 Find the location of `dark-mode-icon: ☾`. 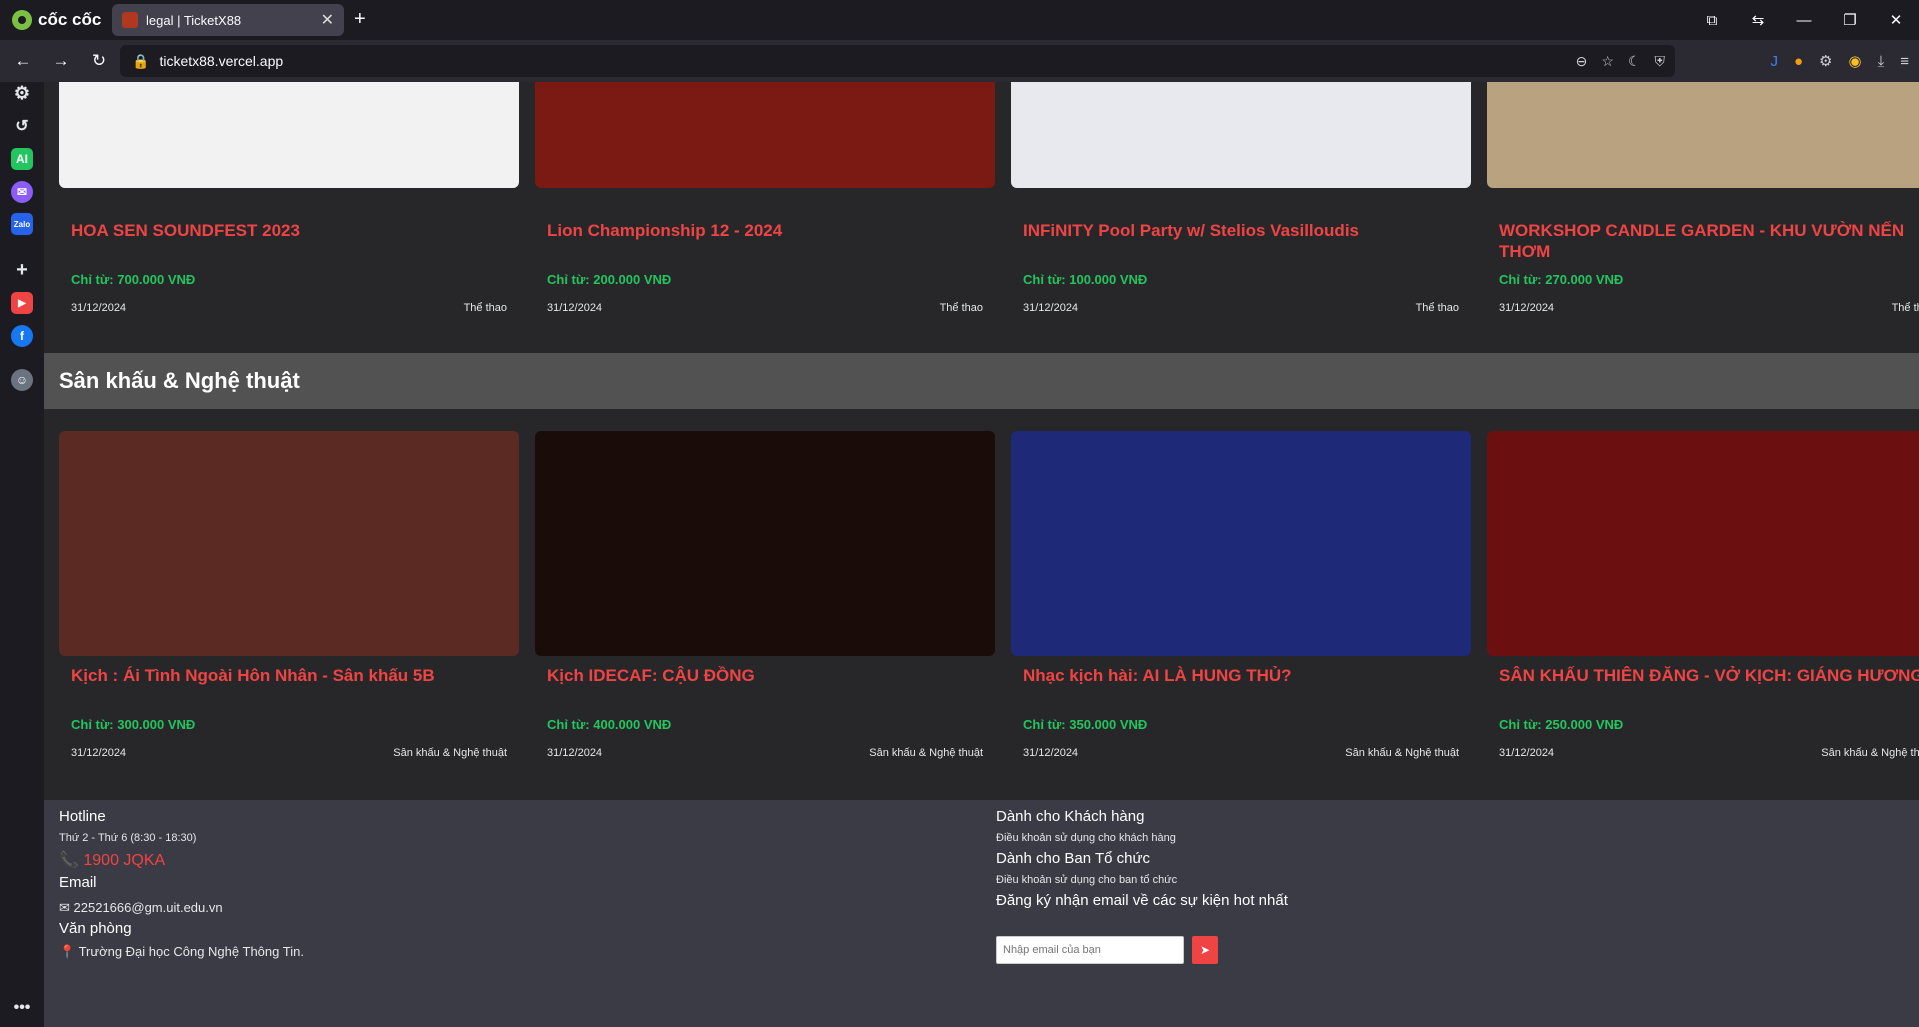

dark-mode-icon: ☾ is located at coordinates (1634, 61).